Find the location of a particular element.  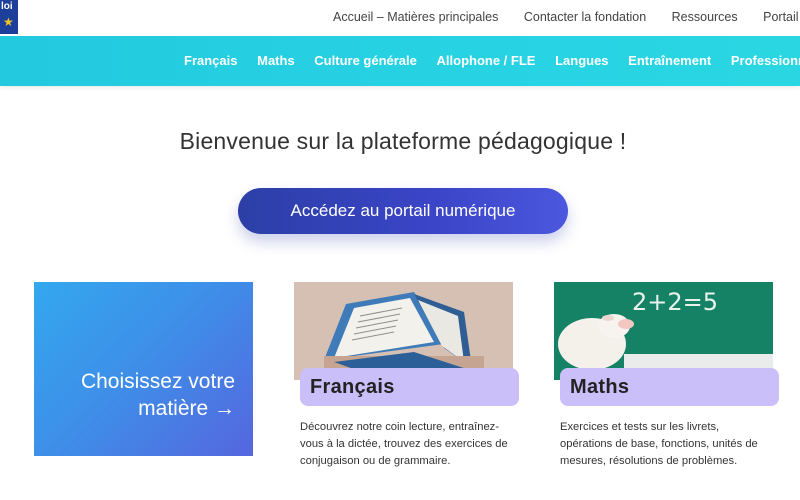

nav-item-maths: Maths is located at coordinates (276, 60).